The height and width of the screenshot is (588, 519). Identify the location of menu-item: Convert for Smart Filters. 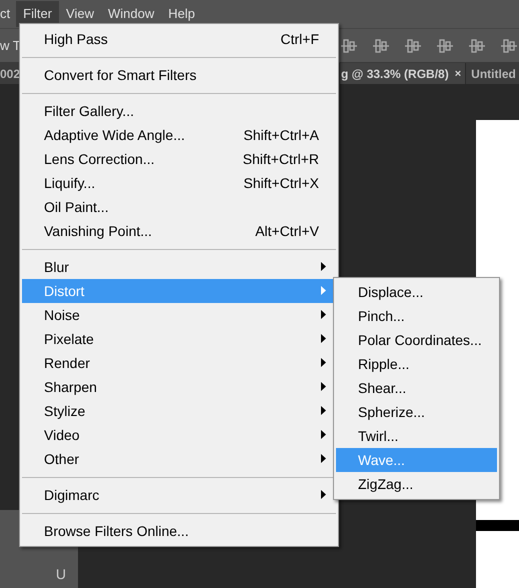
(179, 75).